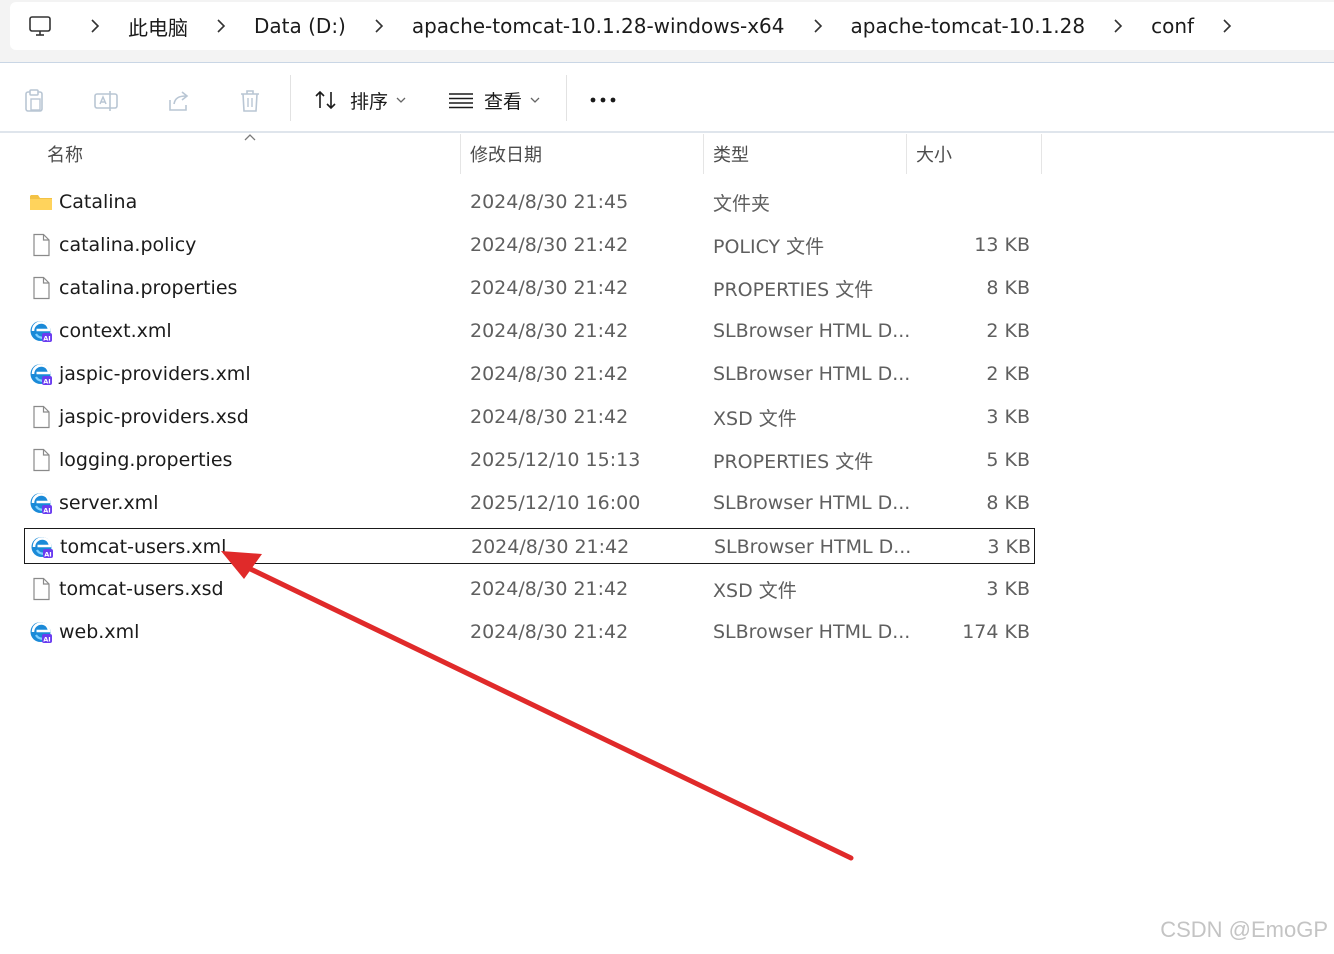  I want to click on file-name: jaspic-providers.xml, so click(155, 374).